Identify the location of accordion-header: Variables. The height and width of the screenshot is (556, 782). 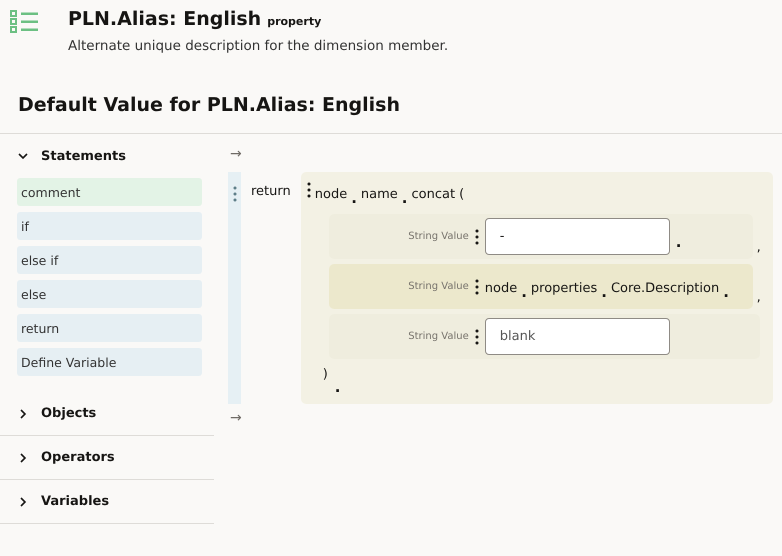
(107, 502).